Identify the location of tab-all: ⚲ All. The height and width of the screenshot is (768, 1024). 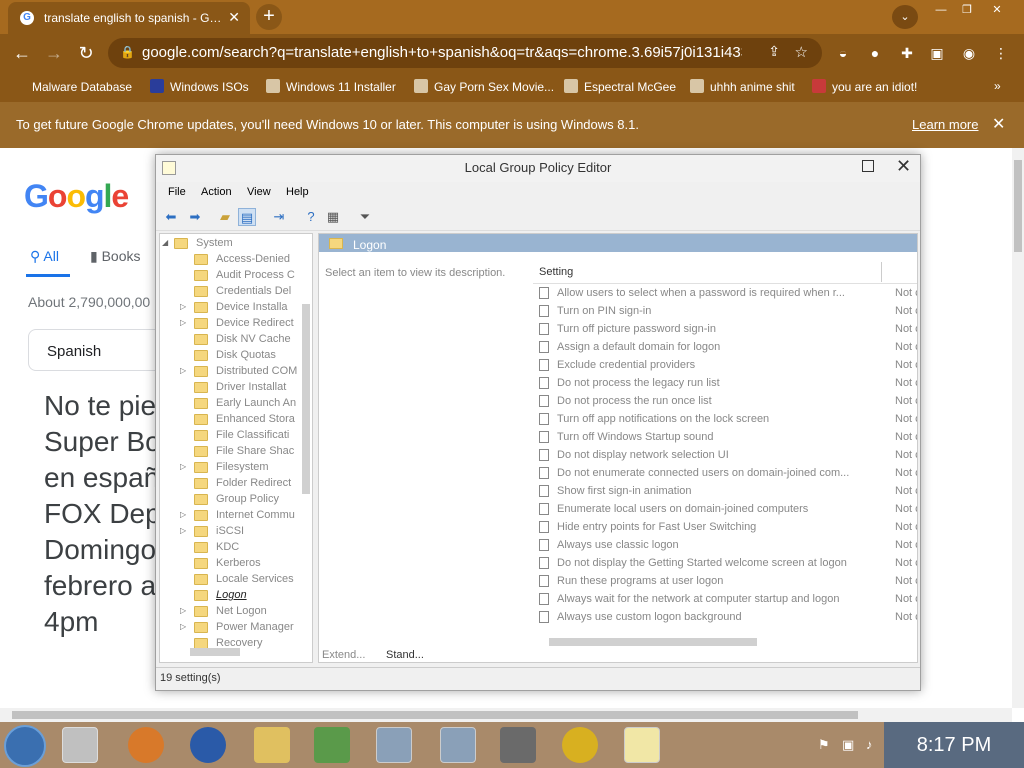
(44, 256).